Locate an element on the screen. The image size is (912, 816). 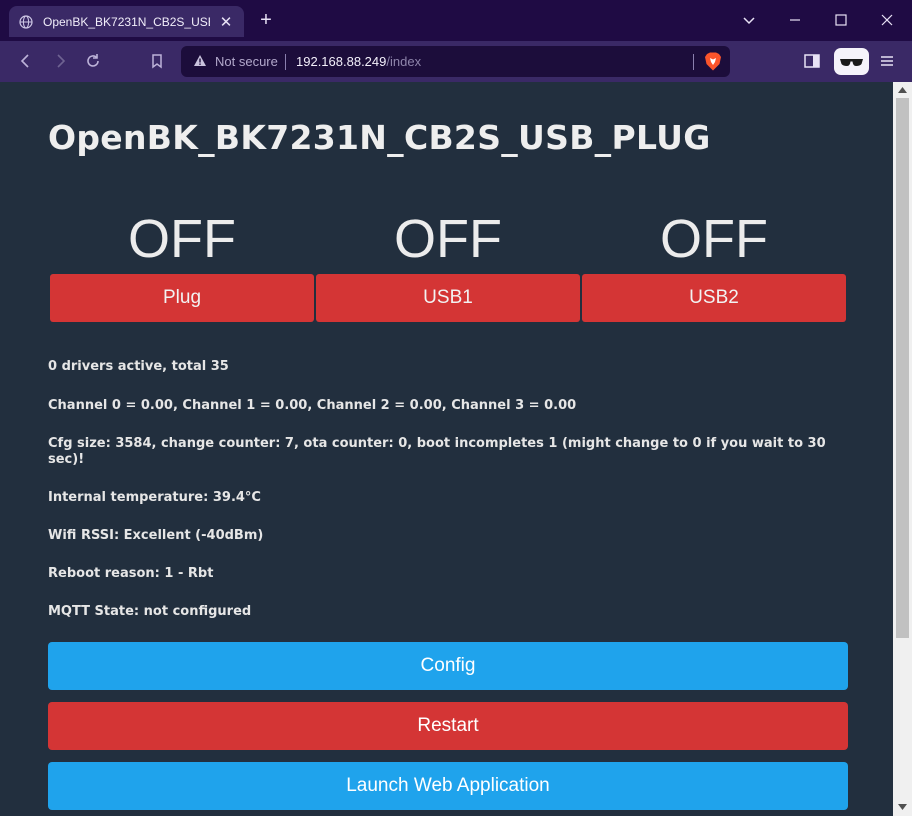
wifi-info: Wifi RSSI: Excellent (-40dBm) is located at coordinates (156, 535).